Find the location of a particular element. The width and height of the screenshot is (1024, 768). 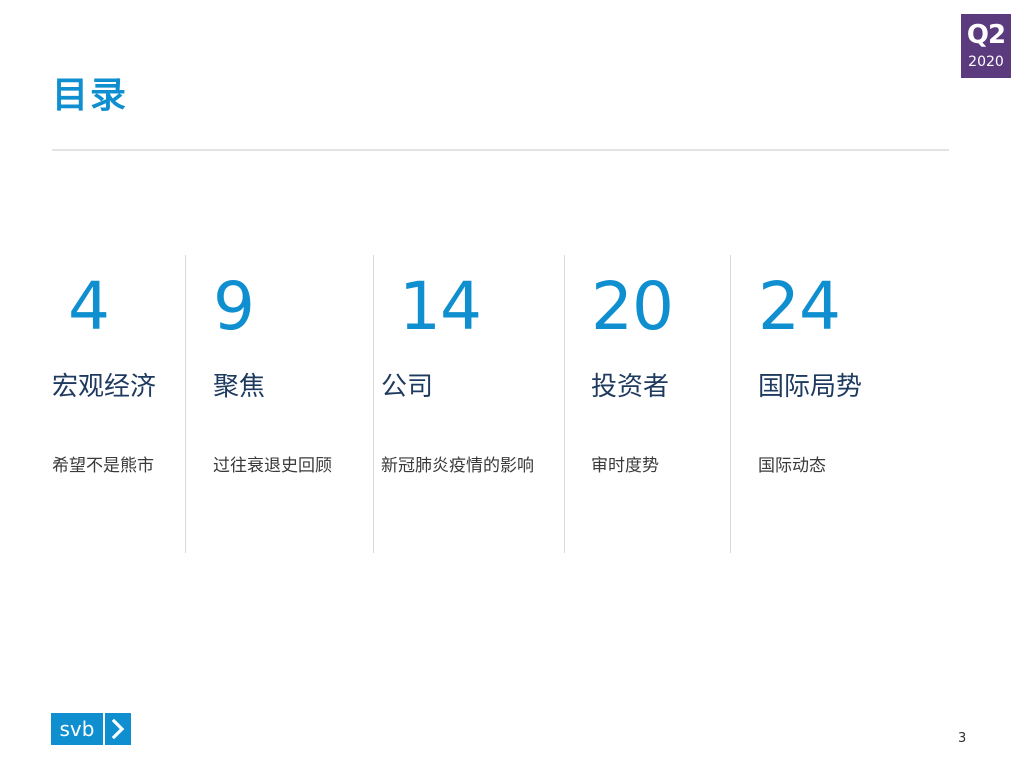

toc-page-number: 24 is located at coordinates (799, 306).